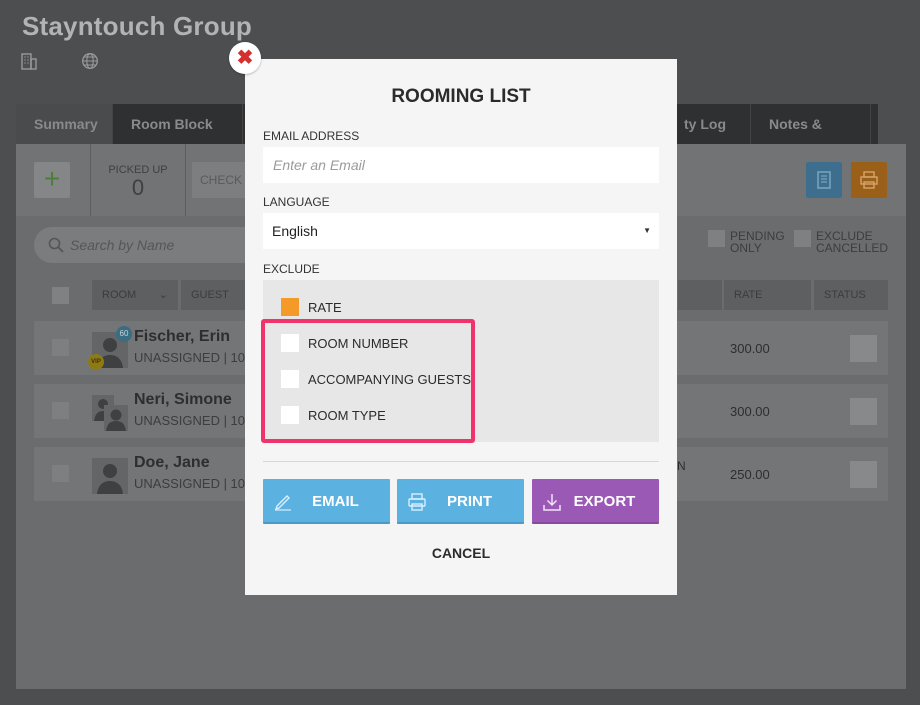  Describe the element at coordinates (750, 474) in the screenshot. I see `rate-value: 250.00` at that location.